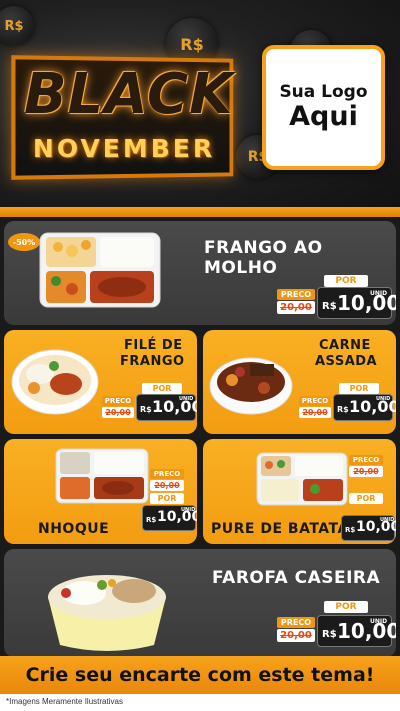 This screenshot has height=711, width=400. What do you see at coordinates (129, 94) in the screenshot?
I see `black-november-title: BLACK` at bounding box center [129, 94].